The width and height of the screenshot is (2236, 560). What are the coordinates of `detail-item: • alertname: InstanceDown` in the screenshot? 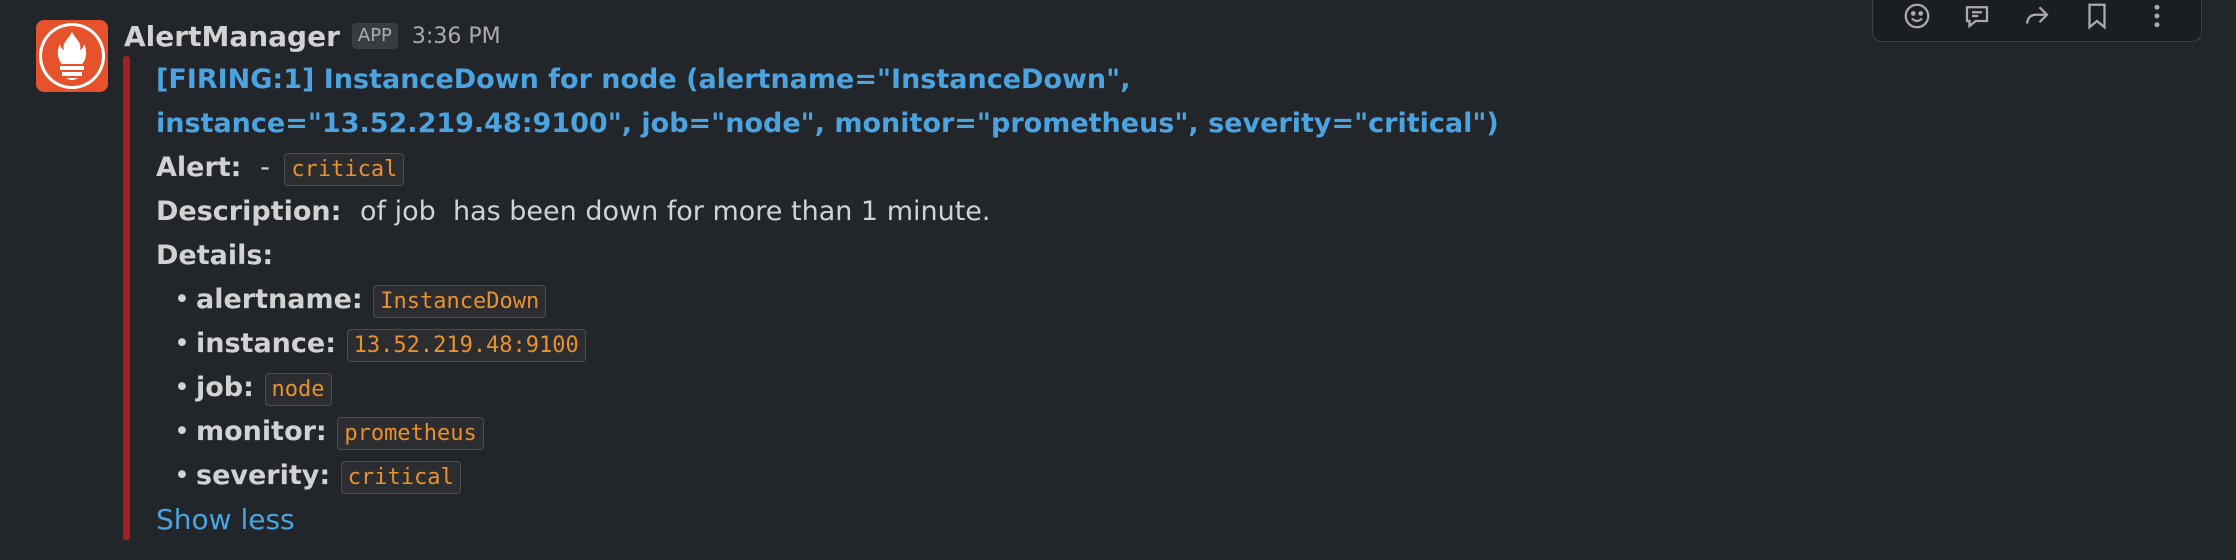 It's located at (1106, 300).